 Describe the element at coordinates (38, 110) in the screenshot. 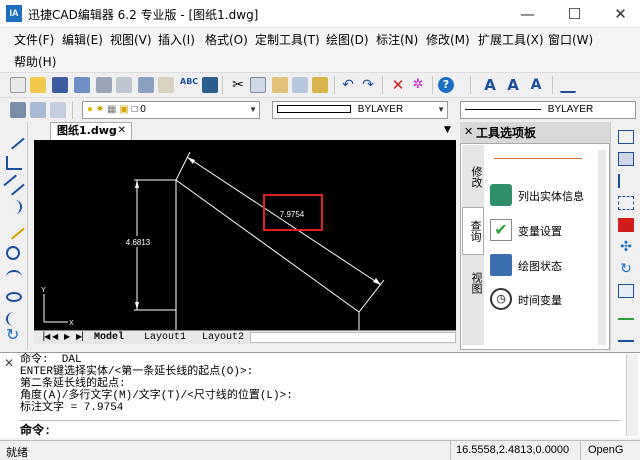

I see `layer-previous-icon` at that location.